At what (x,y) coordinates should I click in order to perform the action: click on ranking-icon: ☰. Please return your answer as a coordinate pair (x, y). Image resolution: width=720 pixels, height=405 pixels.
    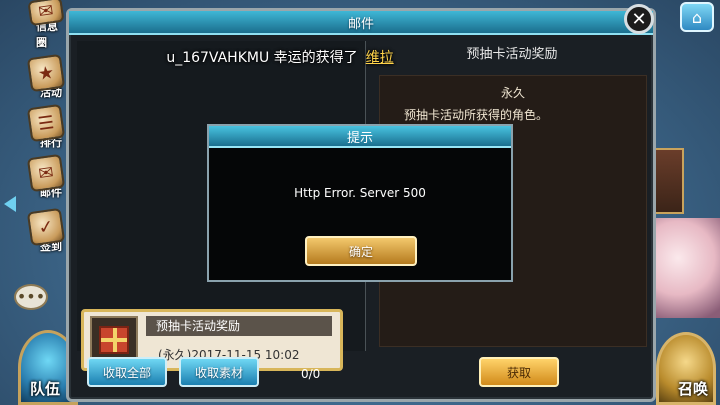
    Looking at the image, I should click on (46, 123).